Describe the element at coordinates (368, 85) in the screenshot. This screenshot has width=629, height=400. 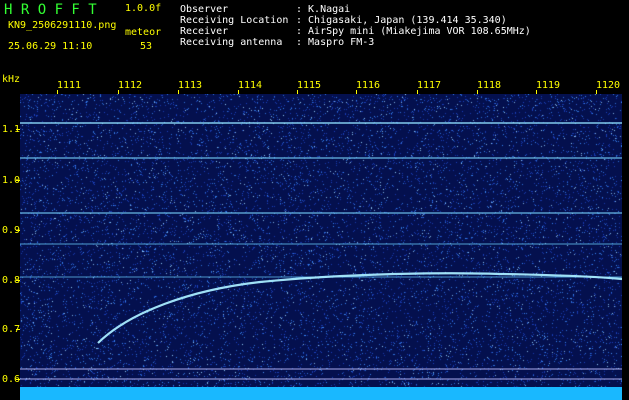
I see `x-tick-label: 1116` at that location.